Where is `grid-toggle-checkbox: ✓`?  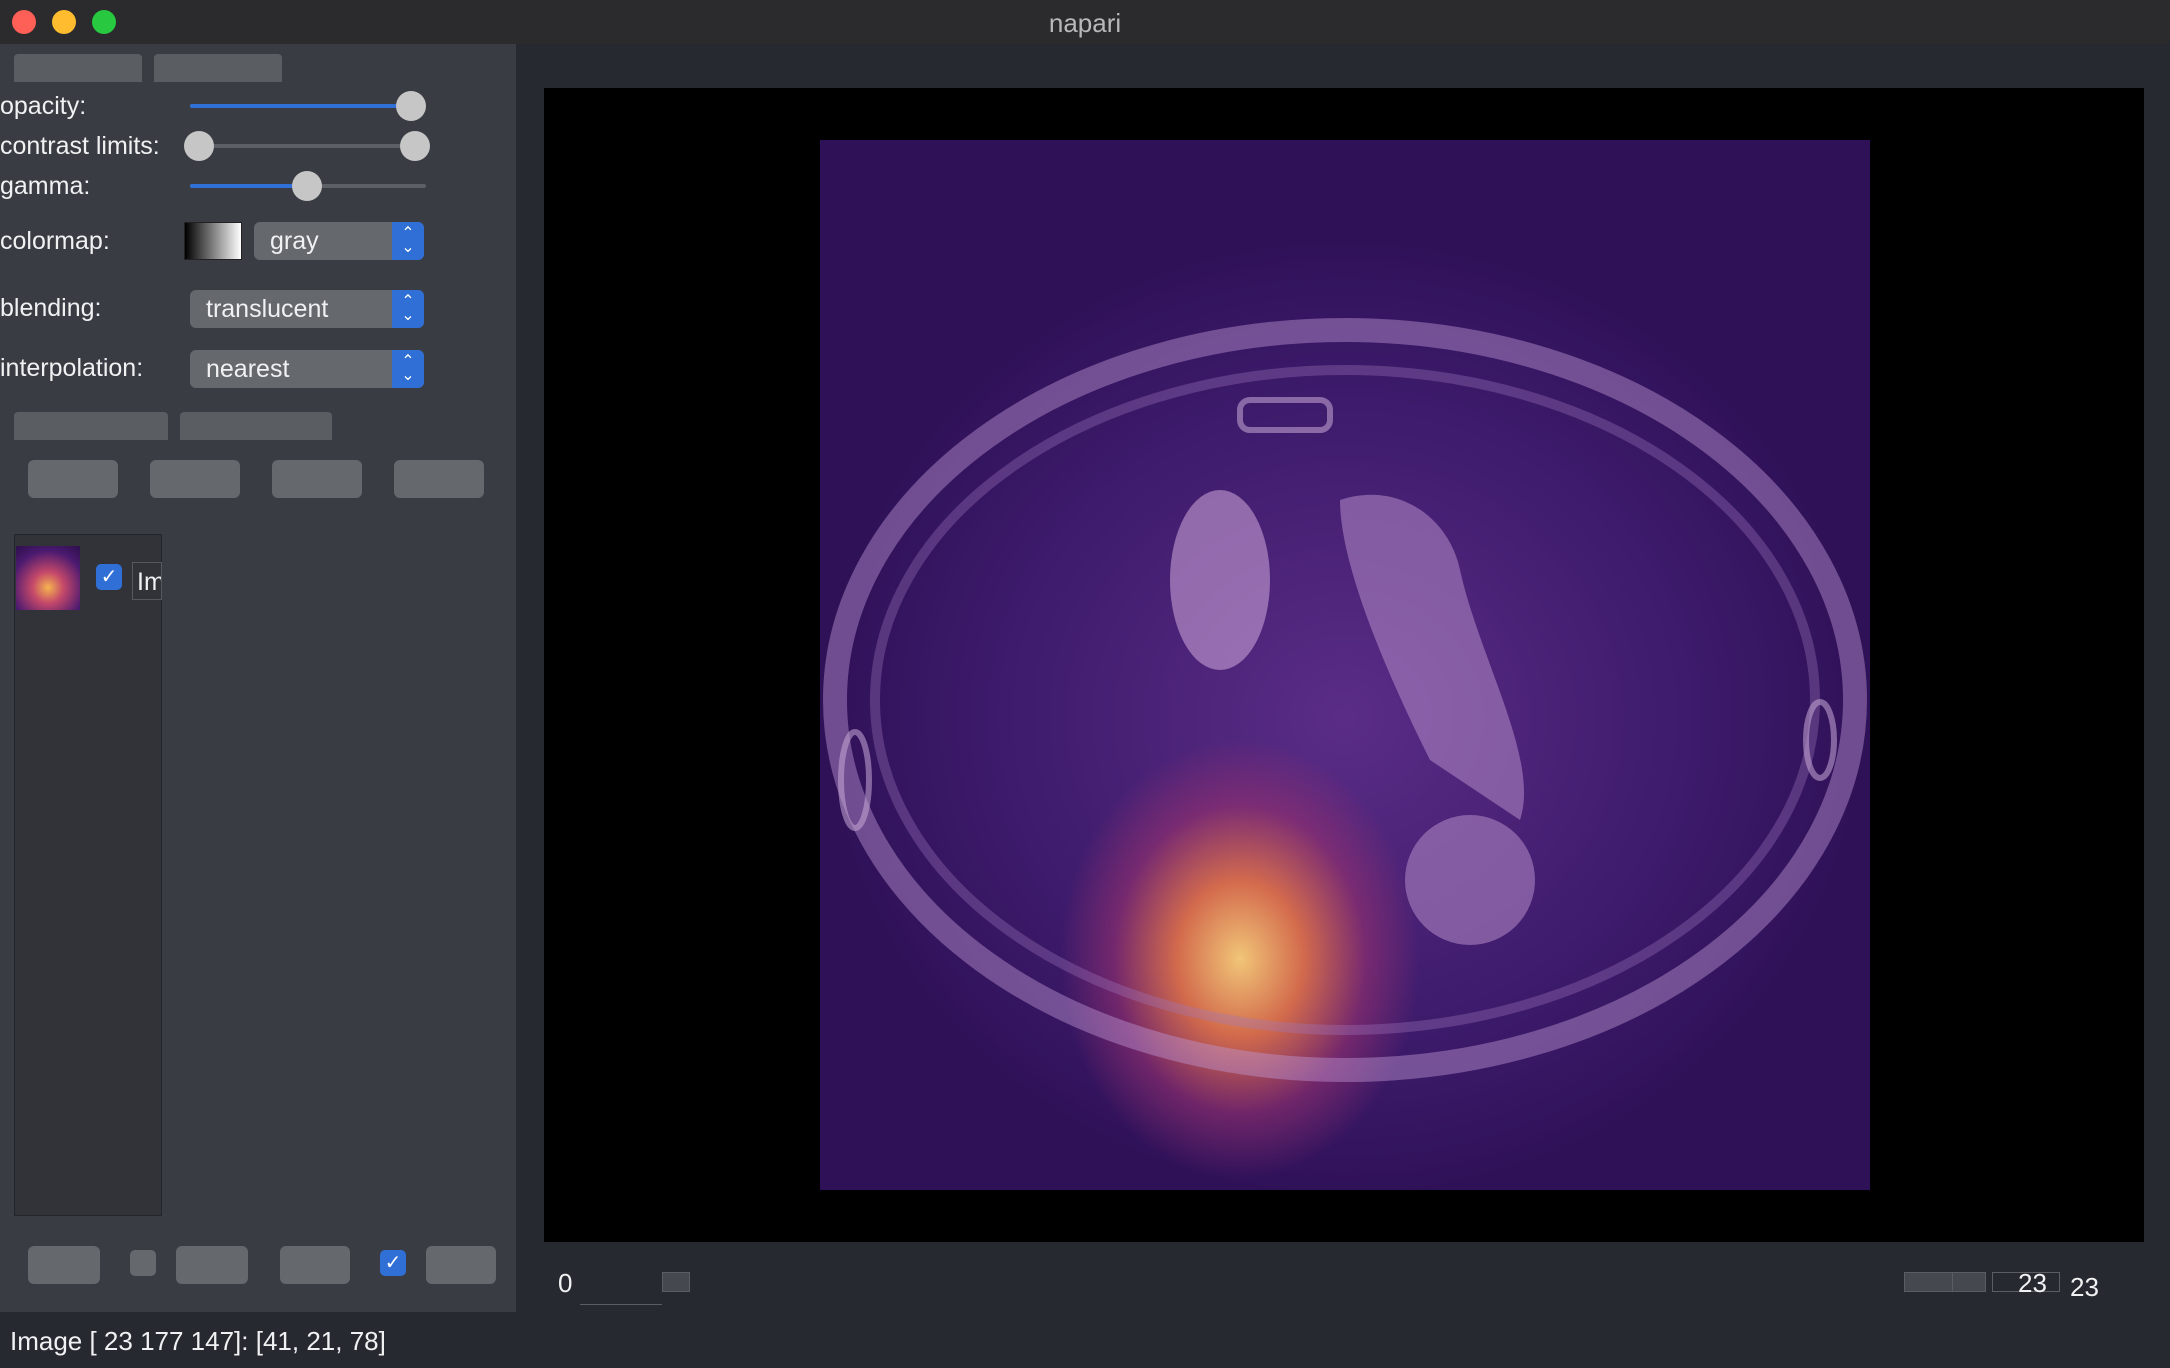
grid-toggle-checkbox: ✓ is located at coordinates (393, 1263).